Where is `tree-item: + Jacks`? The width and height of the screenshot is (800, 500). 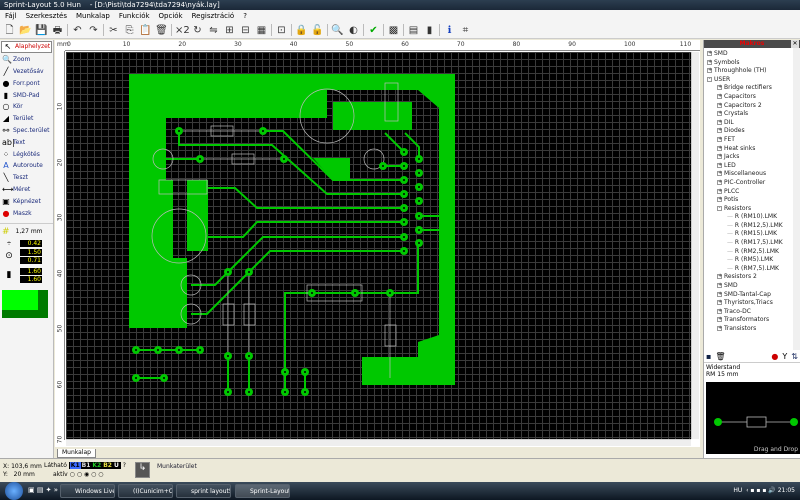
tree-item: + Jacks is located at coordinates (752, 157).